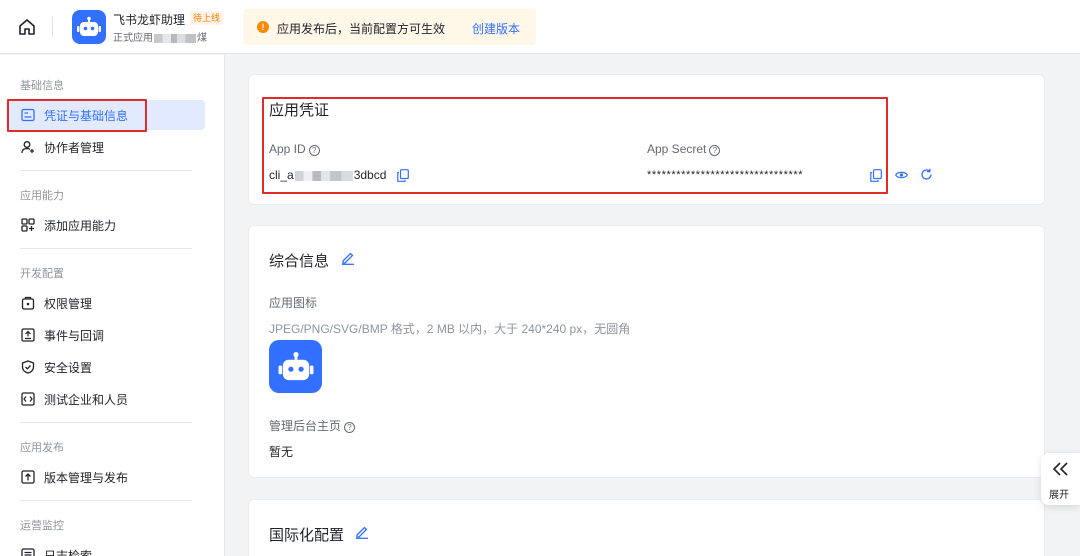 The image size is (1080, 556). I want to click on app-icon-preview, so click(295, 366).